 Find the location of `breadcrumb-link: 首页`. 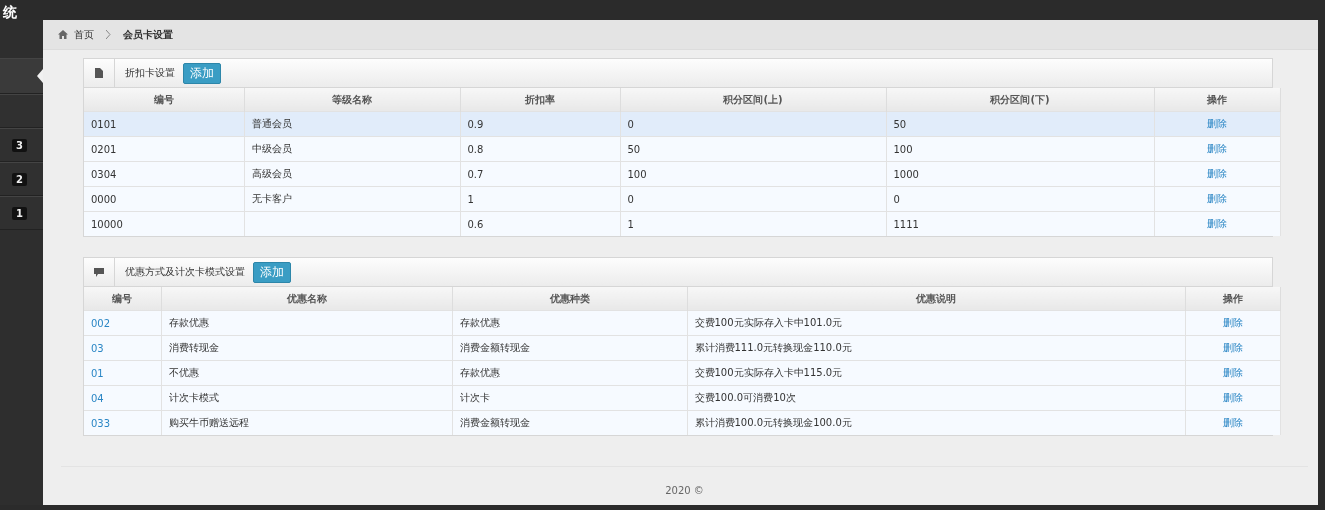

breadcrumb-link: 首页 is located at coordinates (84, 34).